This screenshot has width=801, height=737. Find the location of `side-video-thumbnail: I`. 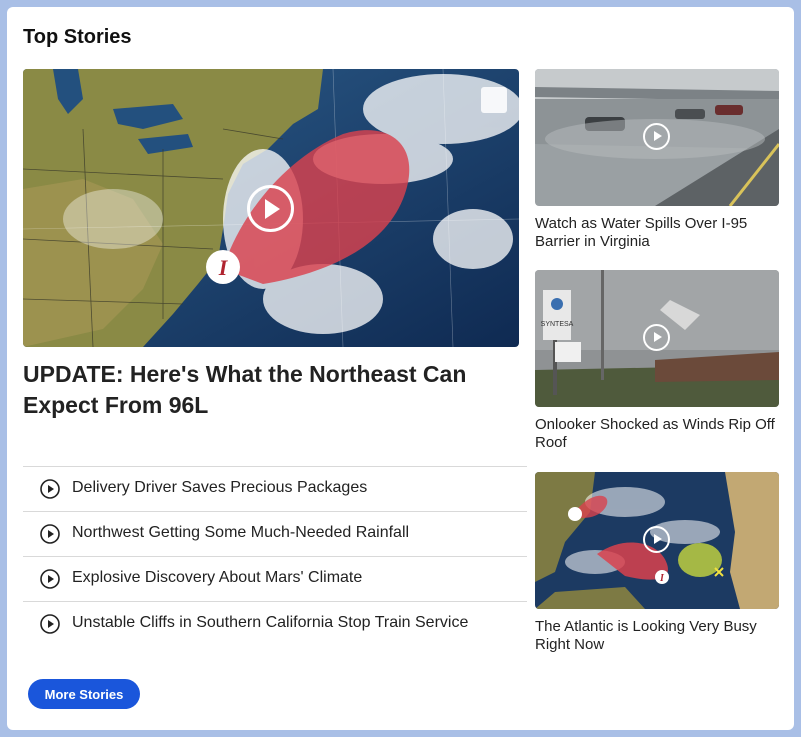

side-video-thumbnail: I is located at coordinates (657, 540).